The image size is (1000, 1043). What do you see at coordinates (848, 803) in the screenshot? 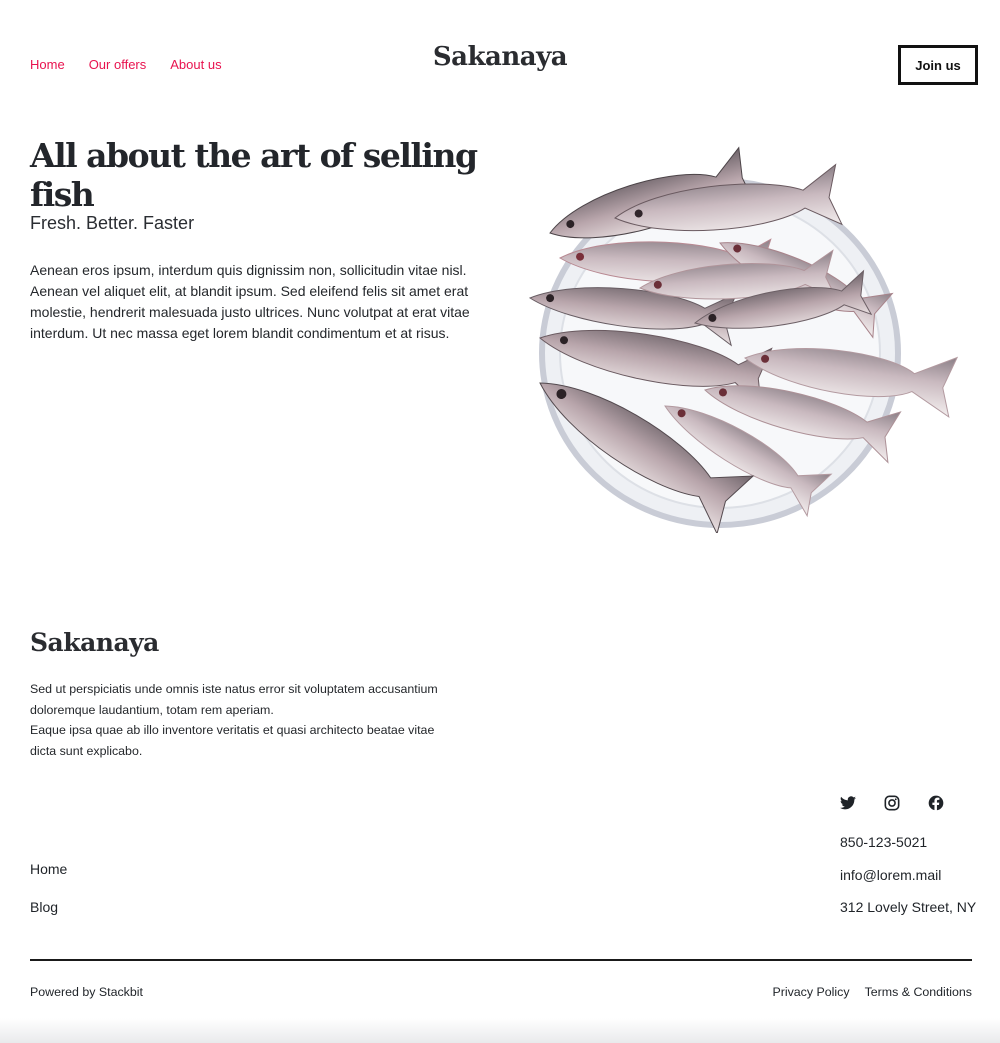
I see `twitter-icon` at bounding box center [848, 803].